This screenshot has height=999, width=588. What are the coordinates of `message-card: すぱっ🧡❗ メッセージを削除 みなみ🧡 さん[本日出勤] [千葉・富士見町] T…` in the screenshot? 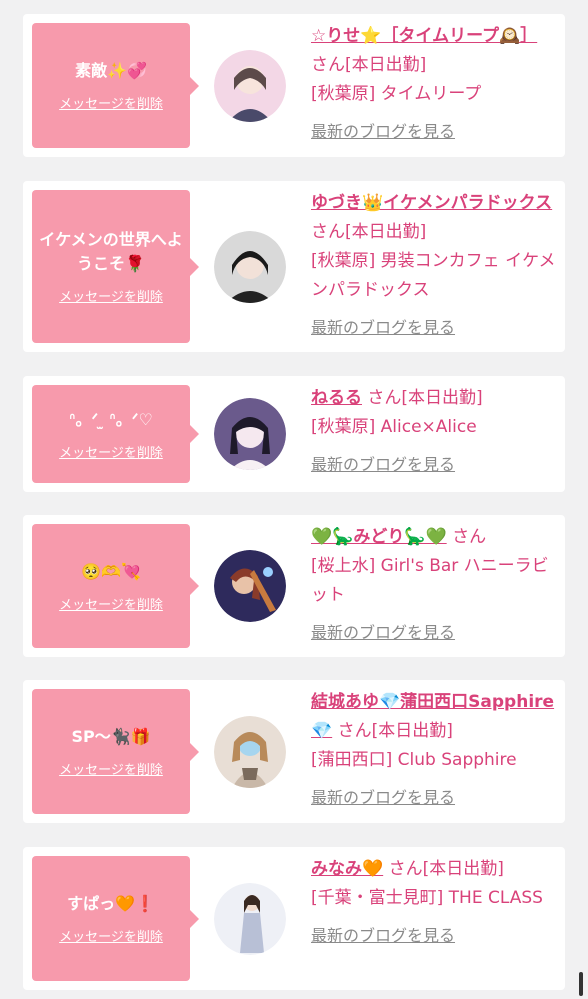 It's located at (294, 918).